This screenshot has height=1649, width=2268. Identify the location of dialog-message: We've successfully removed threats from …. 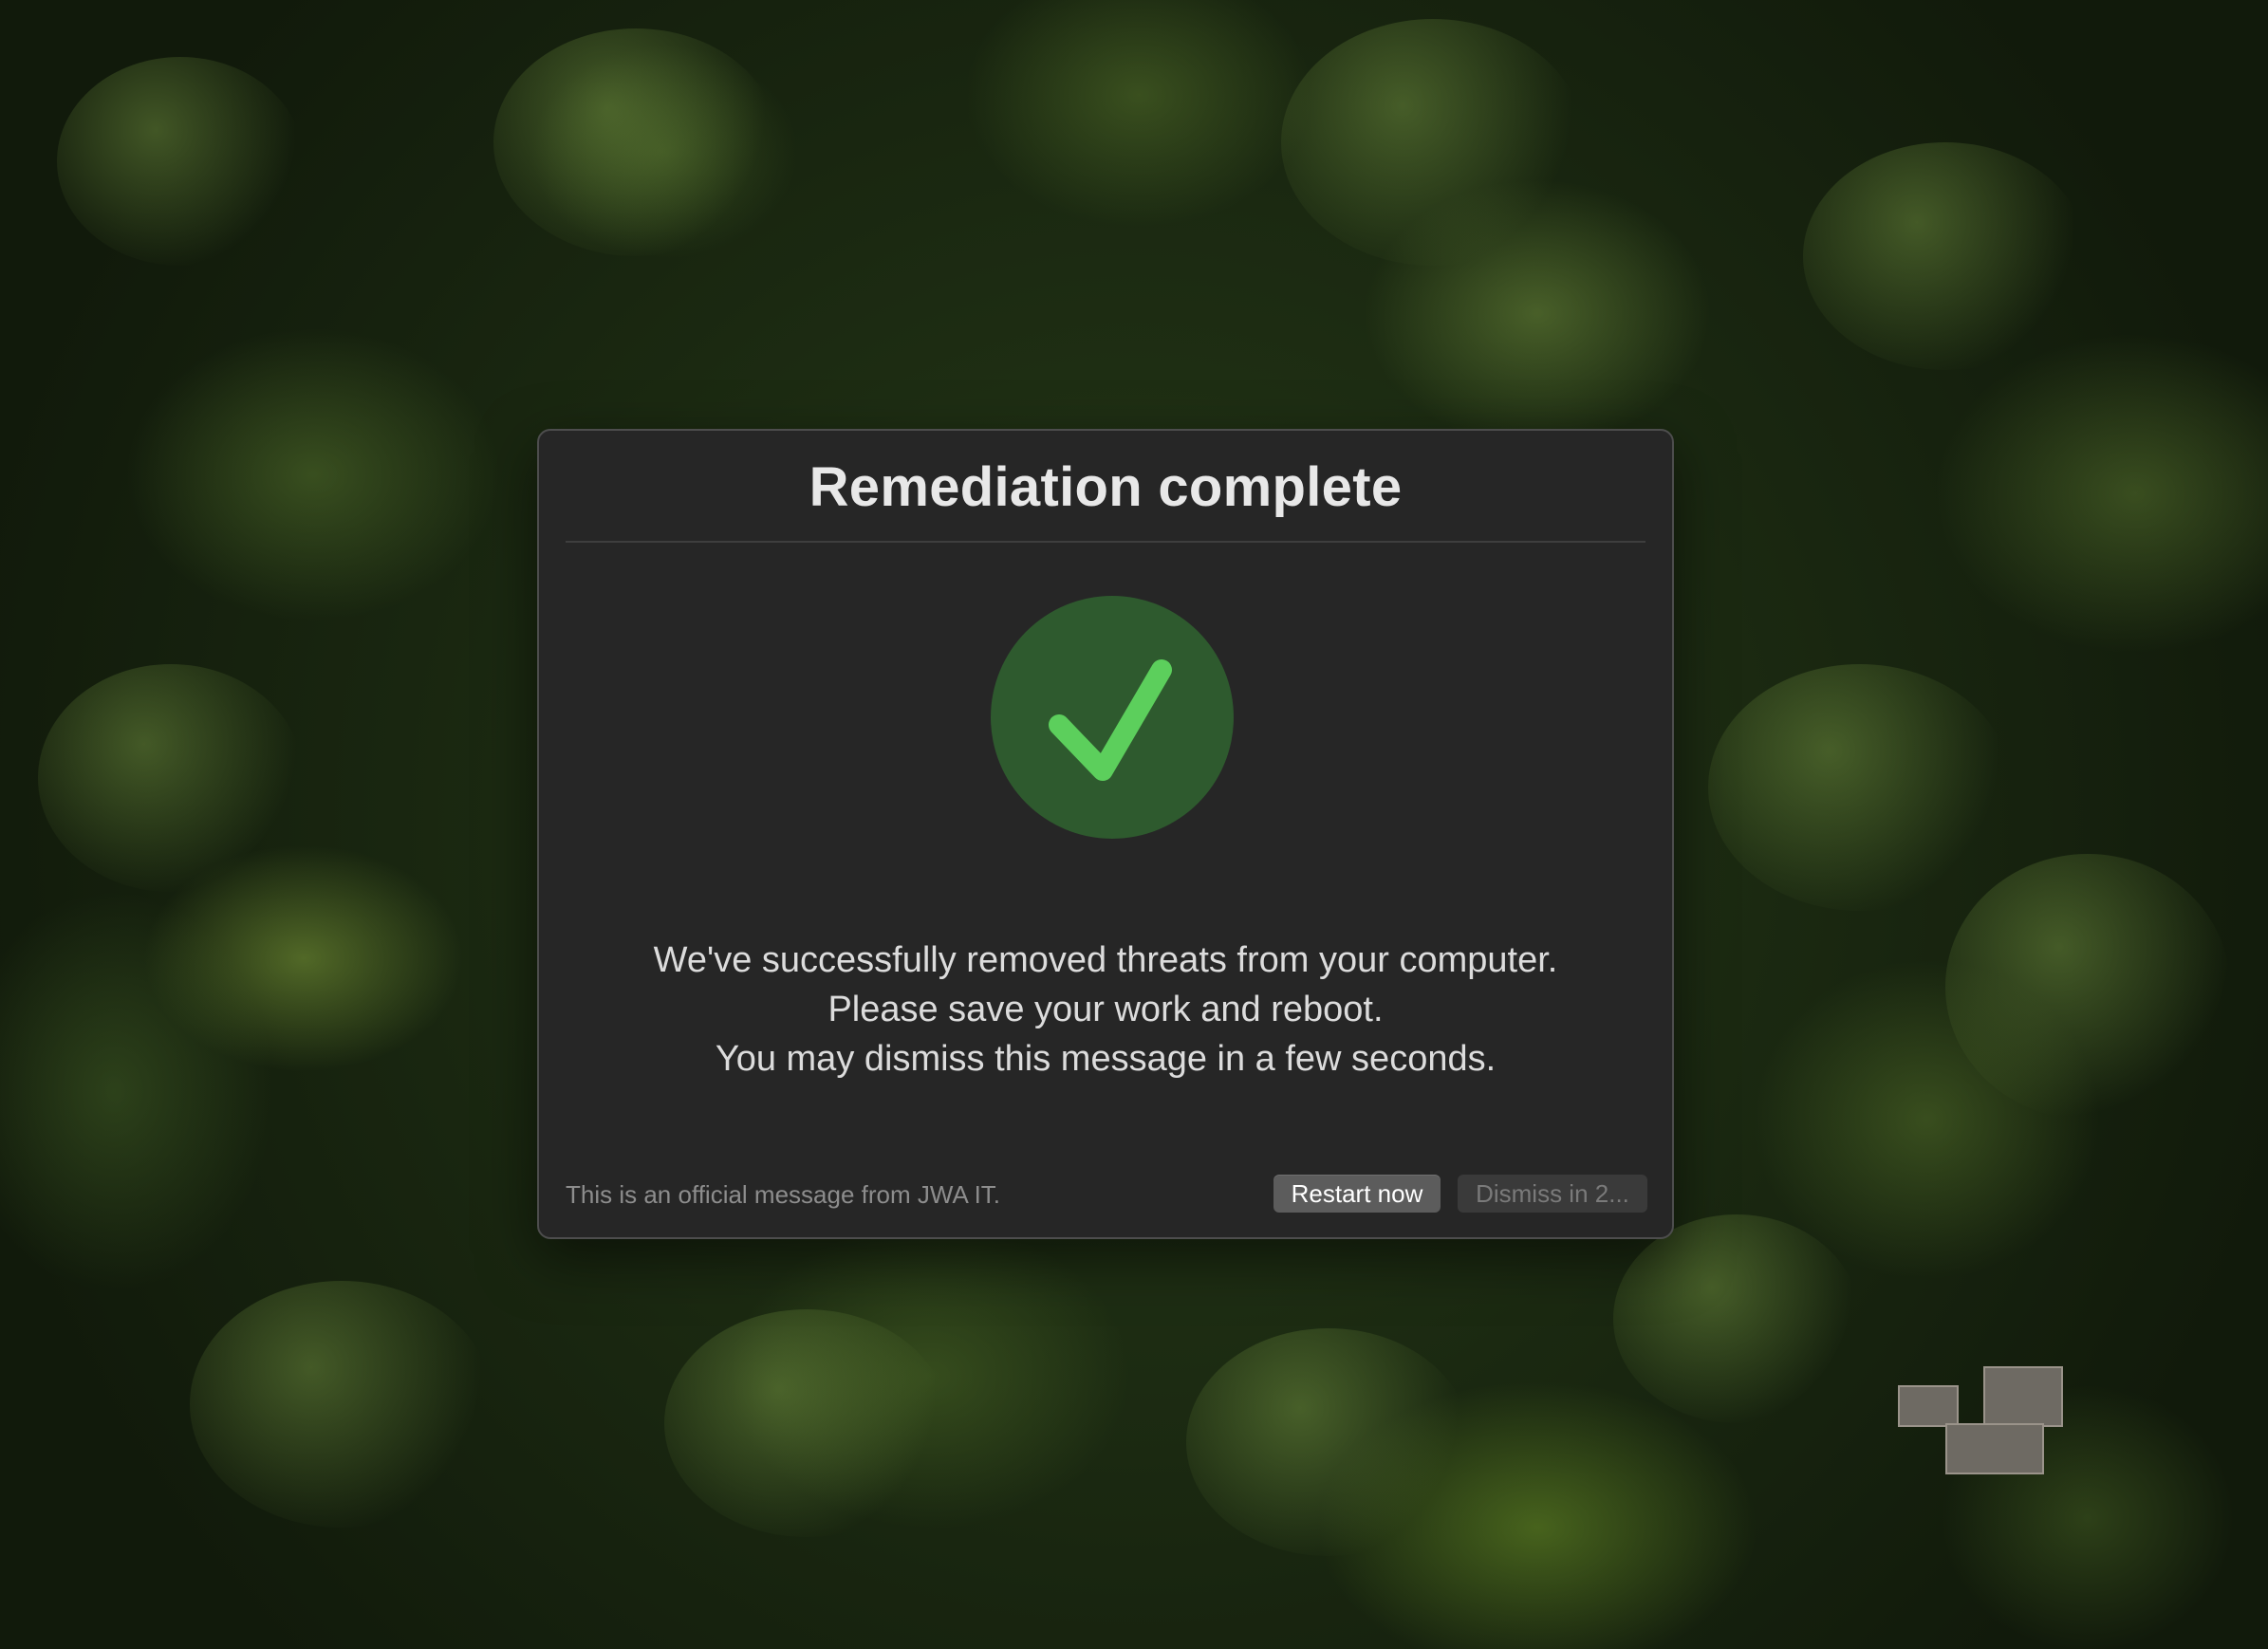
(1105, 1010).